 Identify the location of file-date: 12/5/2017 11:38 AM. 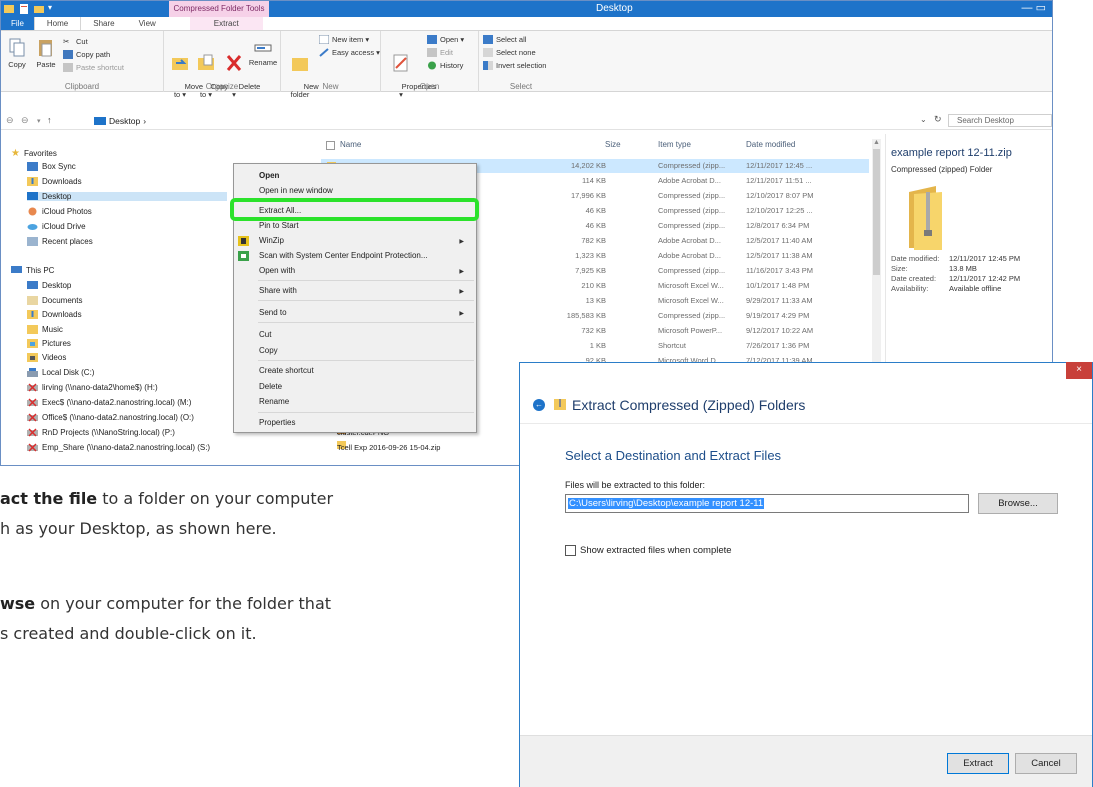
(779, 255).